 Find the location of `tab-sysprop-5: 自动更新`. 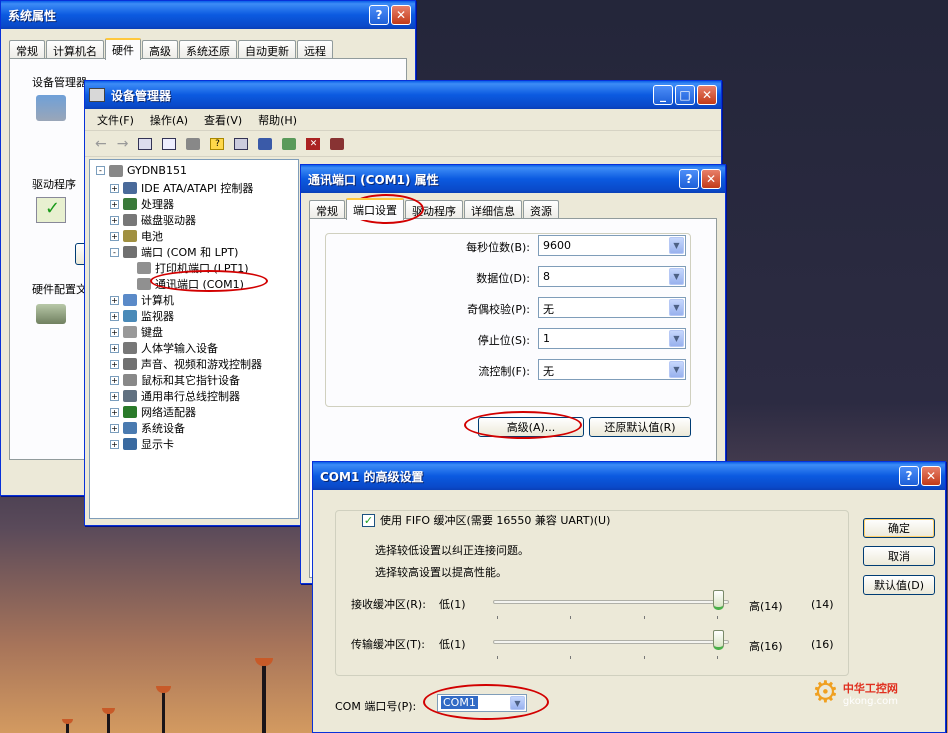

tab-sysprop-5: 自动更新 is located at coordinates (267, 49).